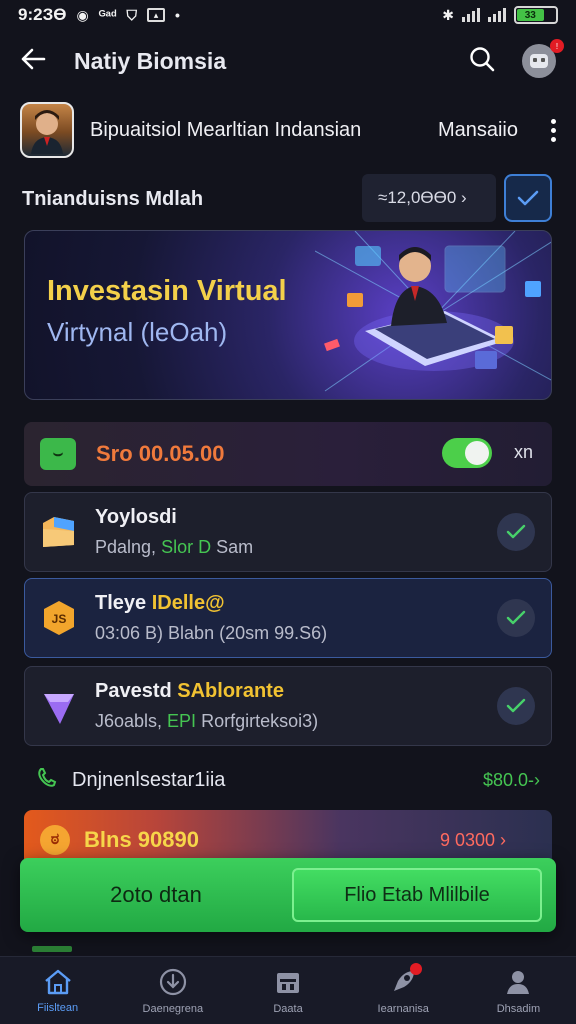 This screenshot has height=1024, width=576. What do you see at coordinates (288, 532) in the screenshot?
I see `option-card-1: Yoylosdi Pdalng, Slor D Sam` at bounding box center [288, 532].